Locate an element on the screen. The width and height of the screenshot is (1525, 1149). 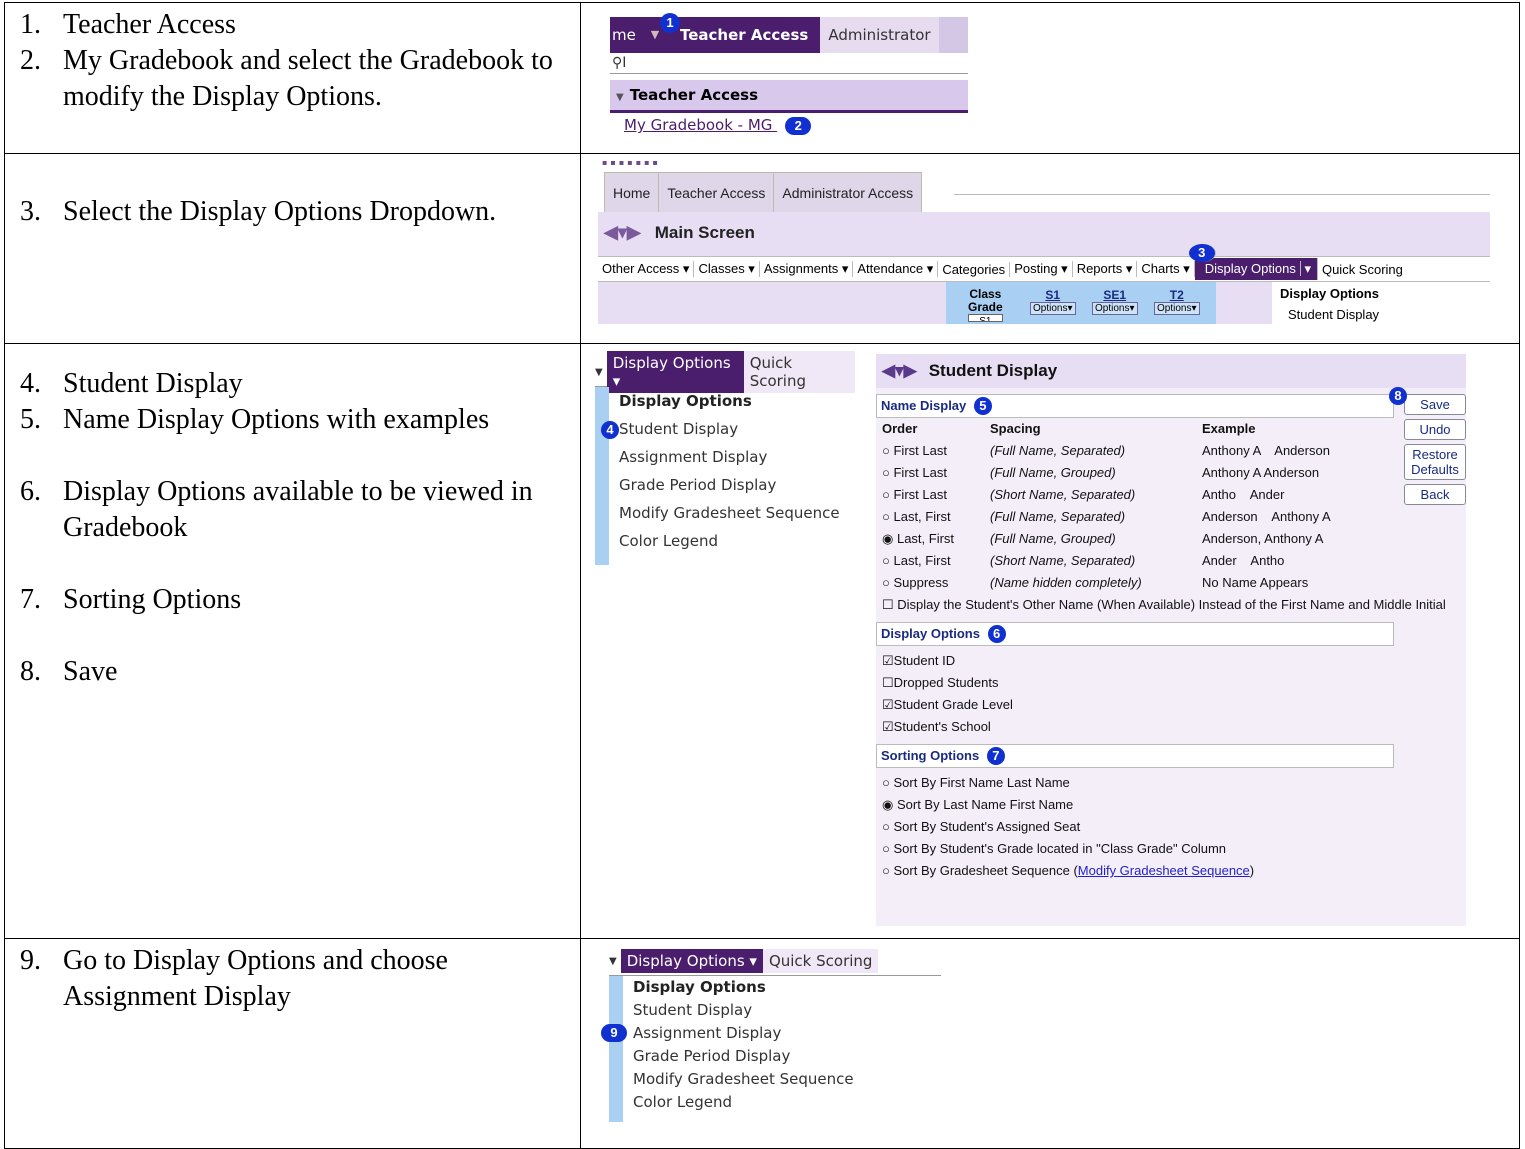
menu-header: Display Options is located at coordinates (685, 401).